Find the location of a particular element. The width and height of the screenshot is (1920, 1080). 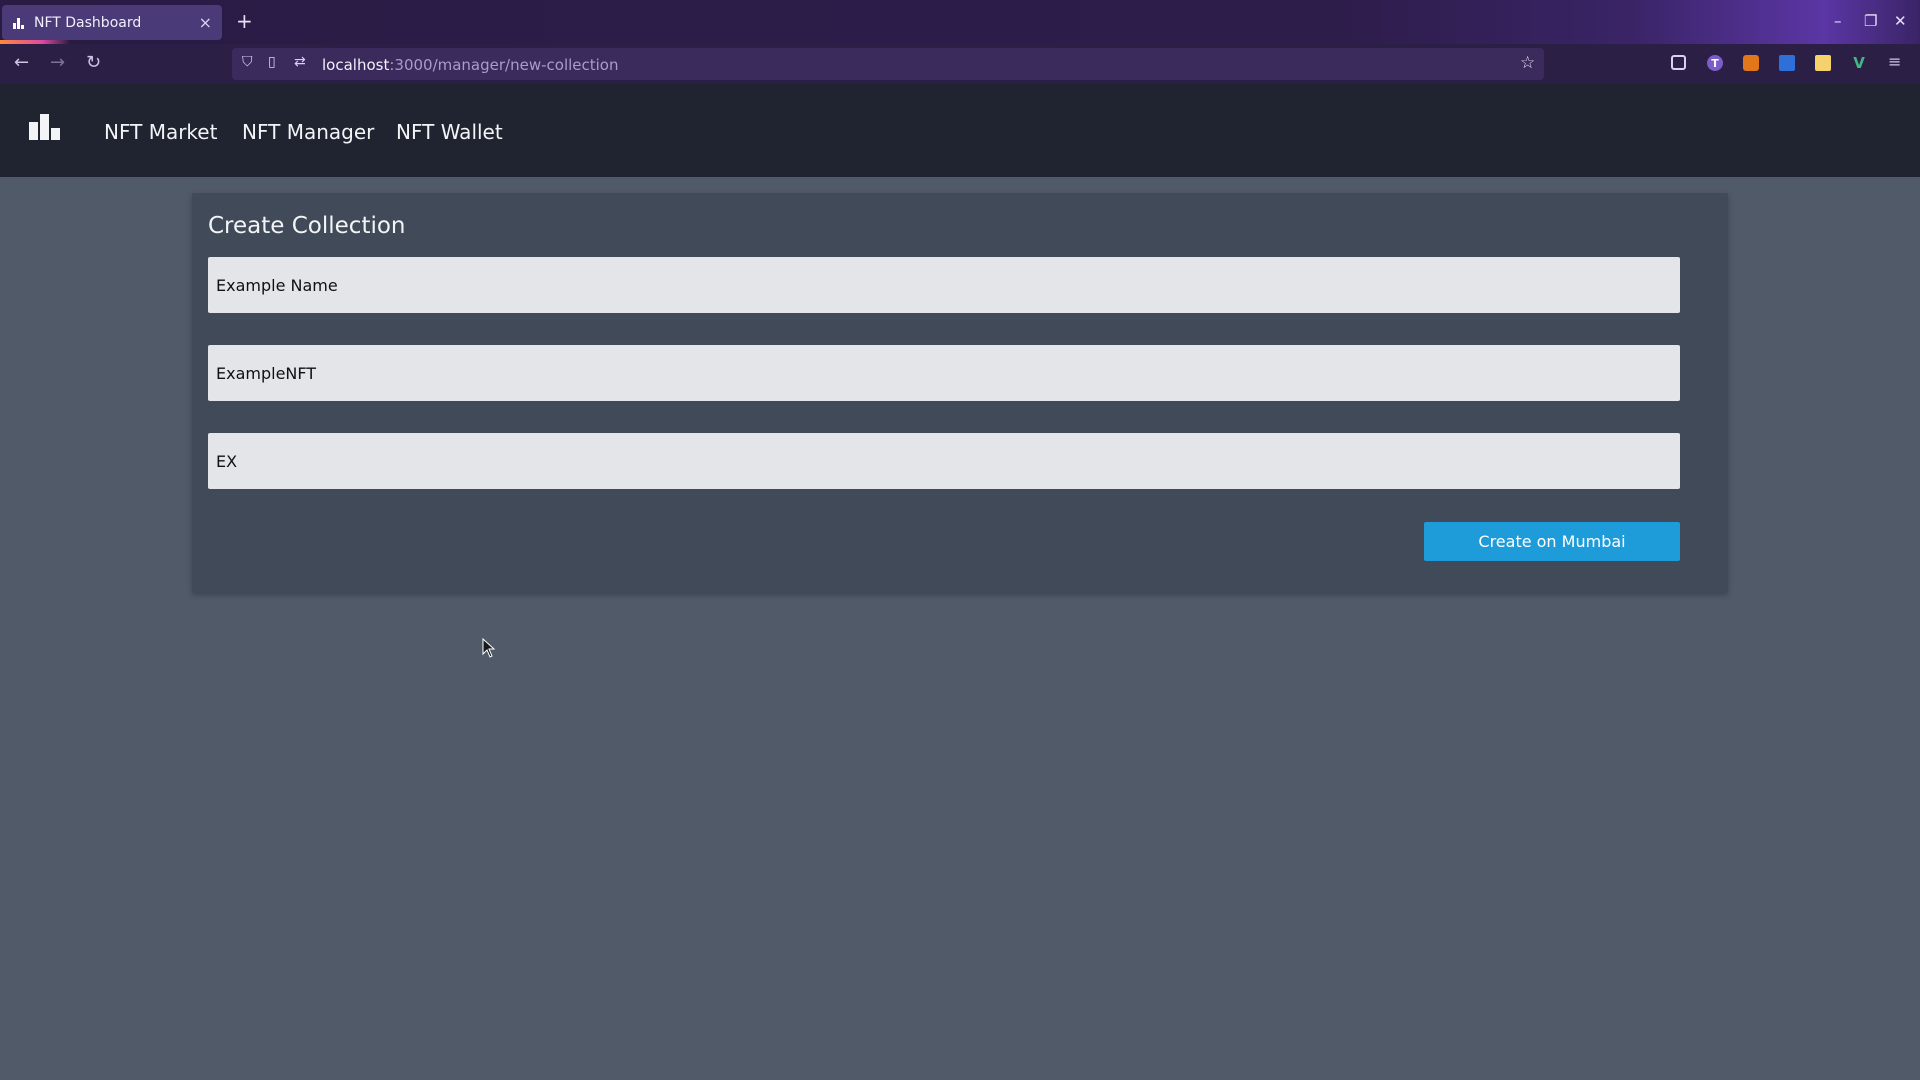

nav-link-nft-manager: NFT Manager is located at coordinates (308, 132).